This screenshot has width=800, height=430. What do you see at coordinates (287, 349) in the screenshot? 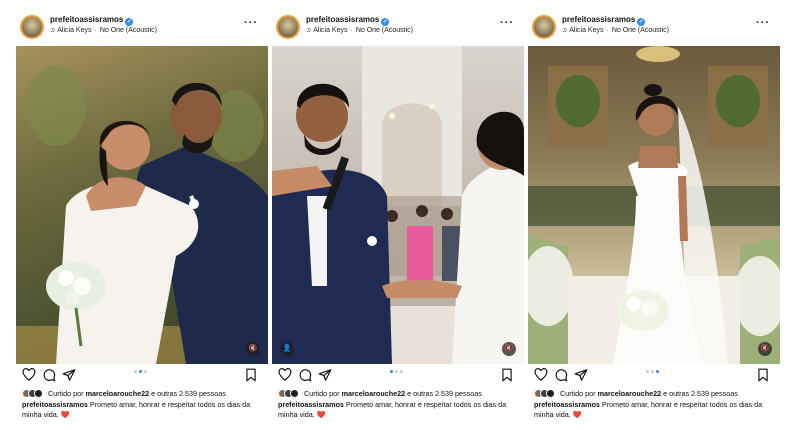
I see `tagged-user-icon: 👤` at bounding box center [287, 349].